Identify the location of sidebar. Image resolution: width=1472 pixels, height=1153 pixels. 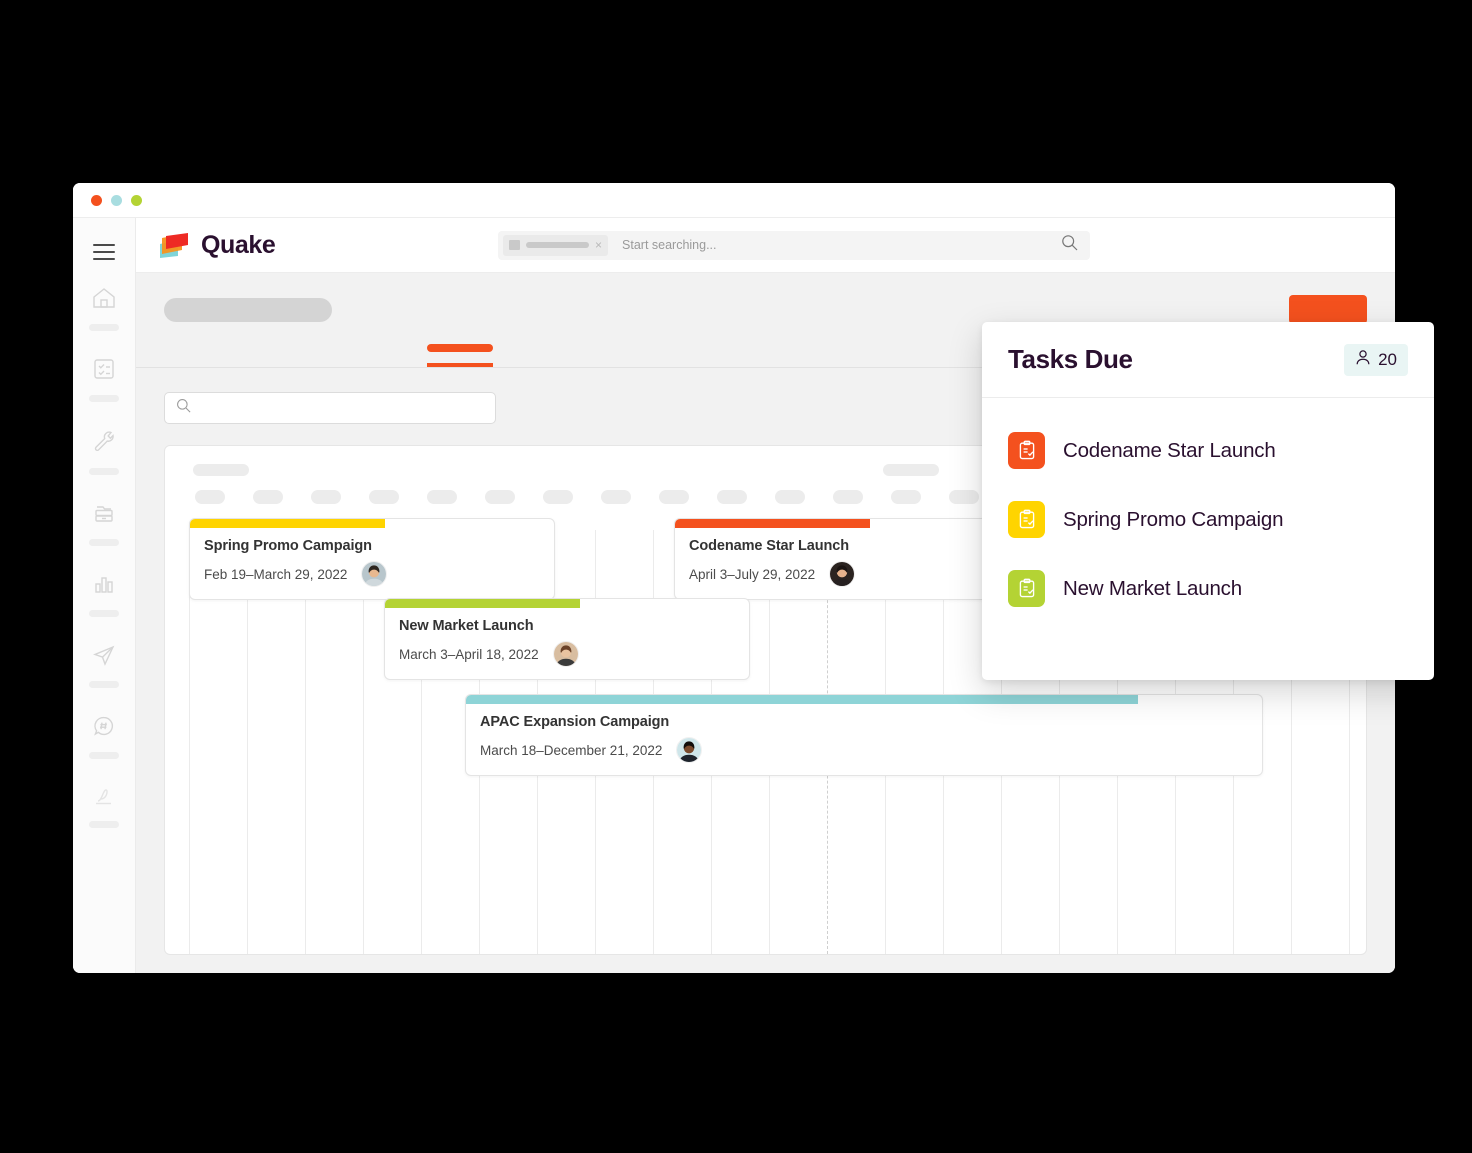
(104, 595).